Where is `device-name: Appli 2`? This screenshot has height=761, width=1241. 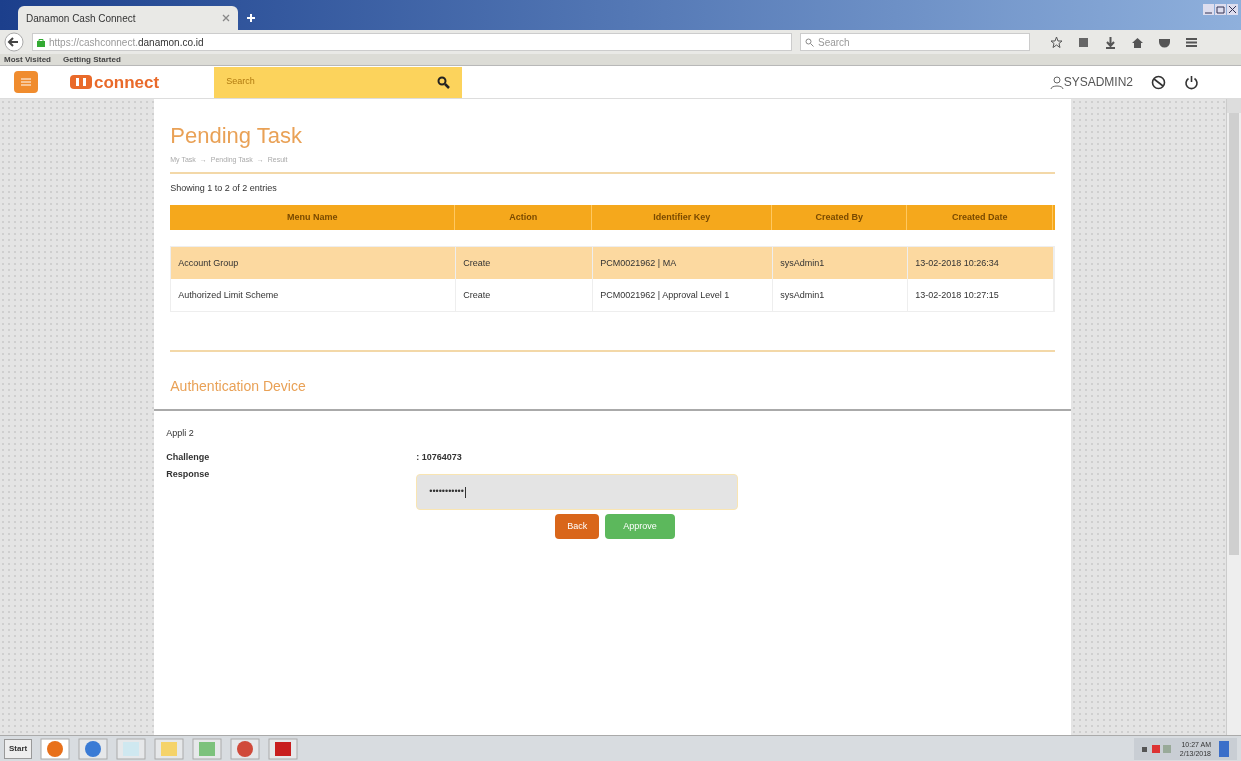 device-name: Appli 2 is located at coordinates (180, 433).